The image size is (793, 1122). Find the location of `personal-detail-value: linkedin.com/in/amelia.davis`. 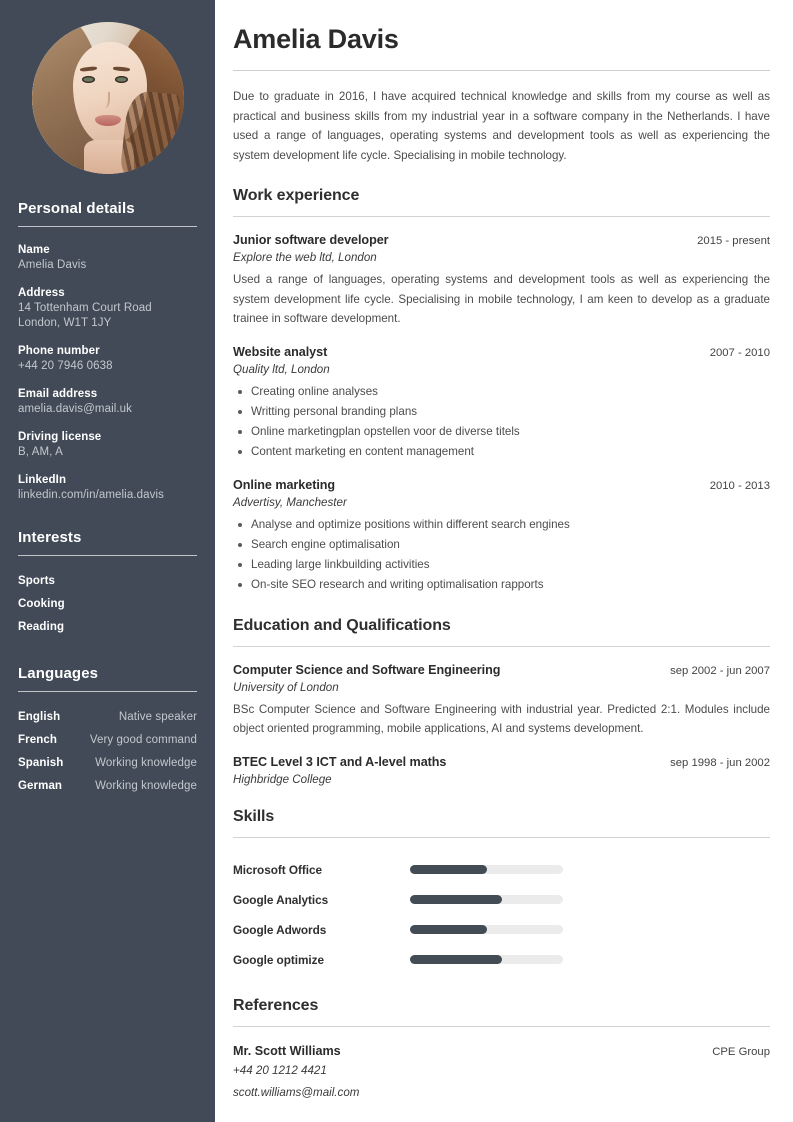

personal-detail-value: linkedin.com/in/amelia.davis is located at coordinates (91, 495).